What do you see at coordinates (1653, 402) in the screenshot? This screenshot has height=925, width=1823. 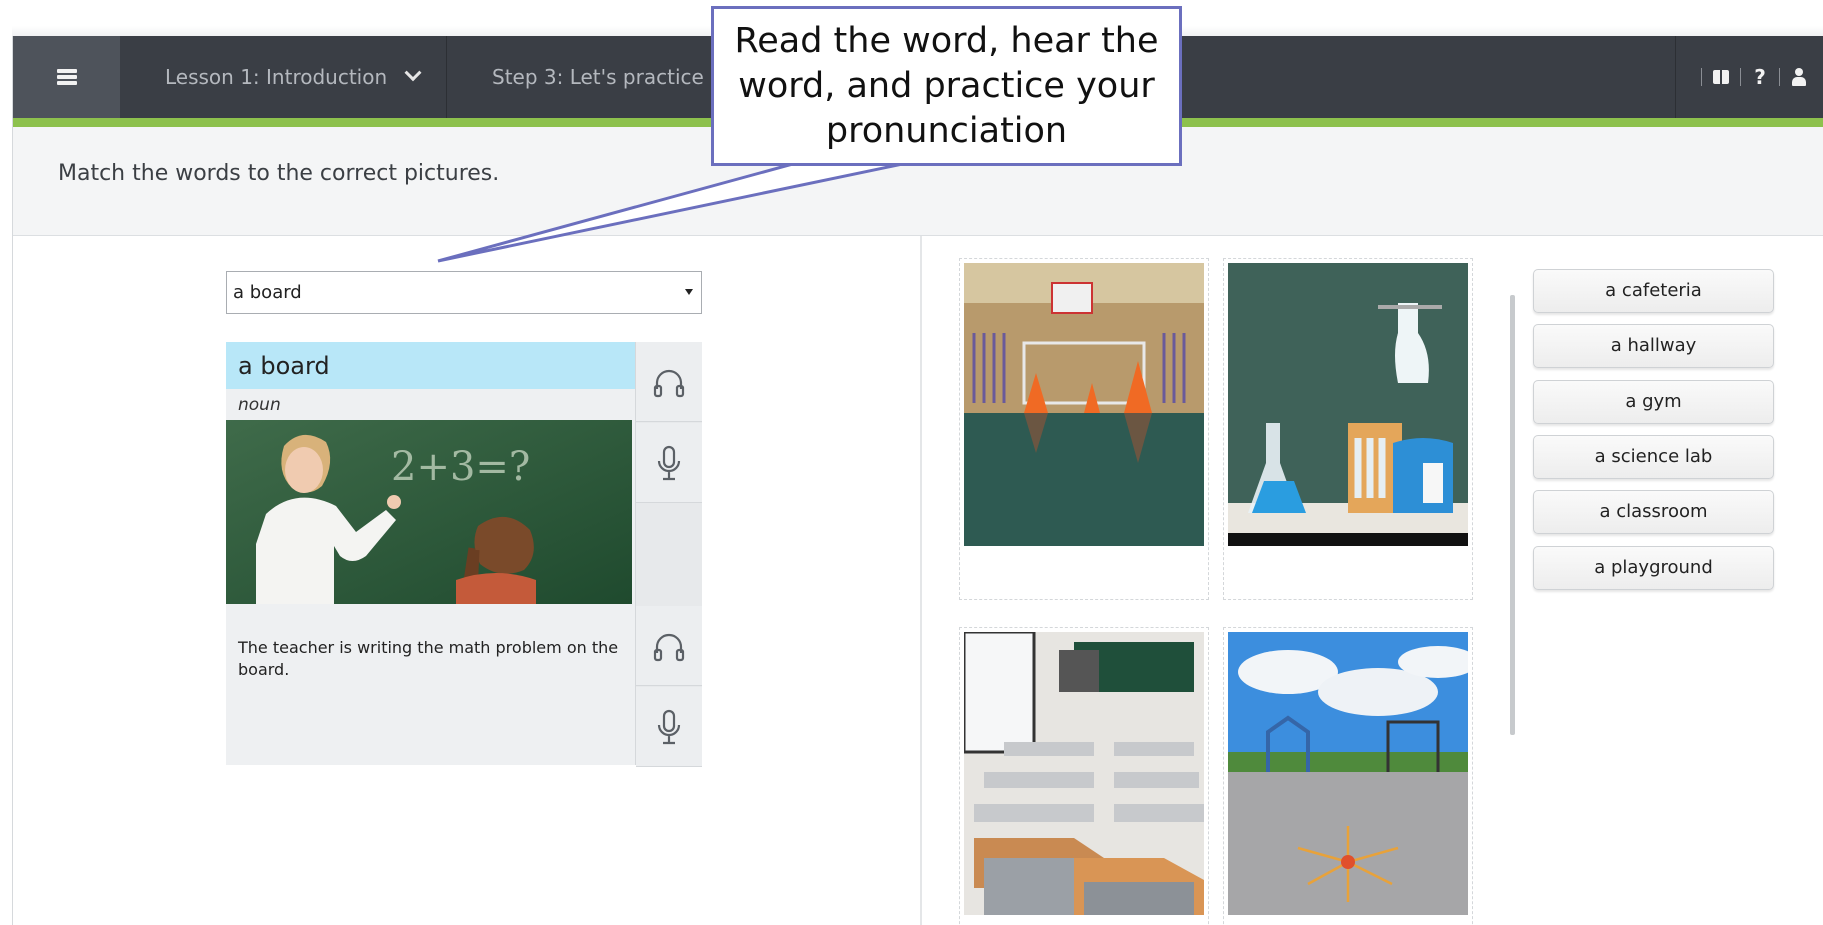 I see `word-bank-item: a gym` at bounding box center [1653, 402].